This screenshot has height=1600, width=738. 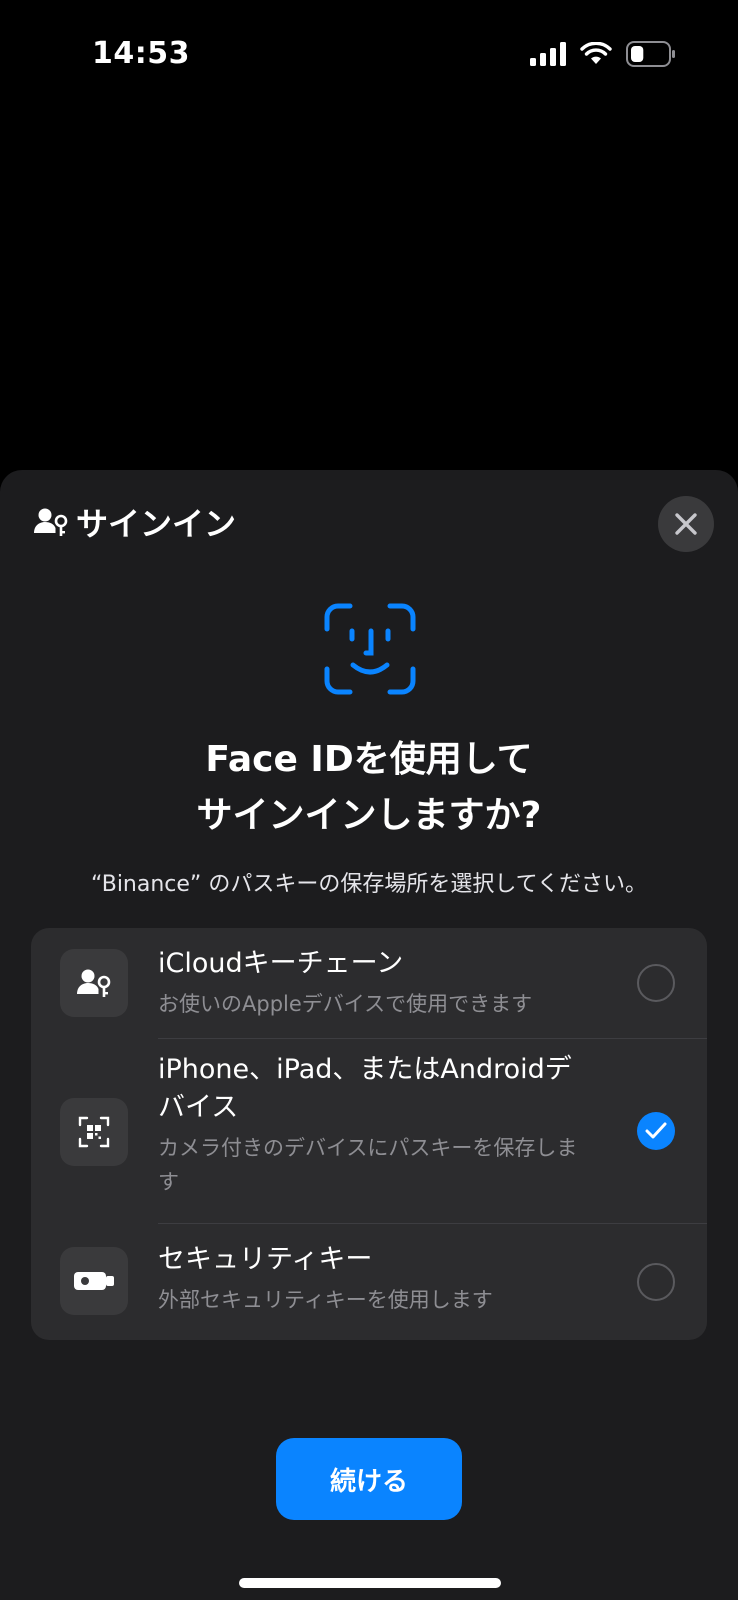 I want to click on status-icons, so click(x=603, y=54).